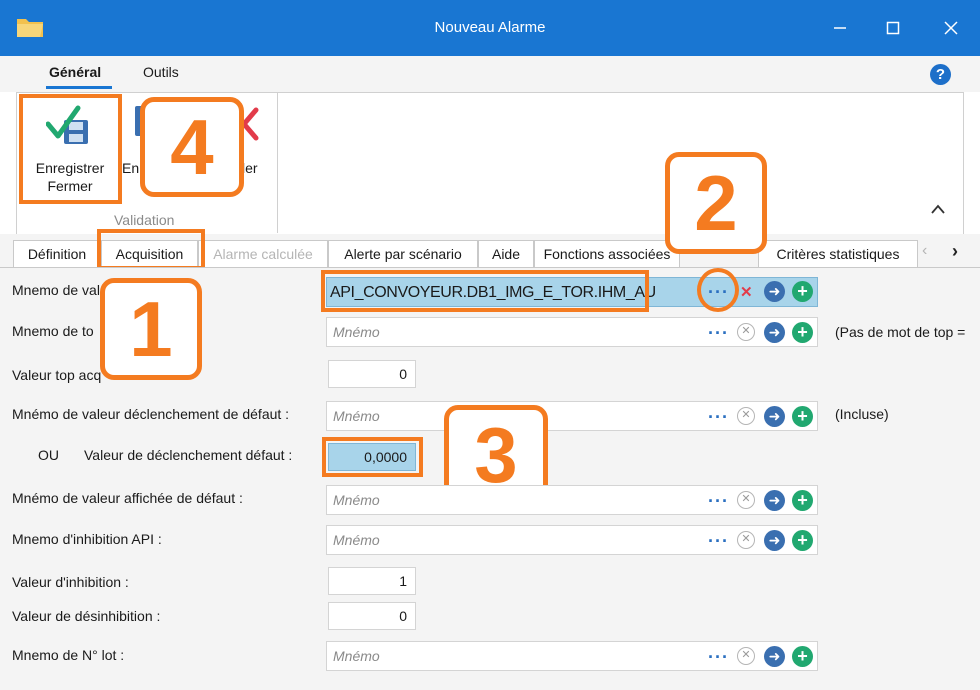 The height and width of the screenshot is (690, 980). What do you see at coordinates (372, 374) in the screenshot?
I see `valeur-top-input: 0` at bounding box center [372, 374].